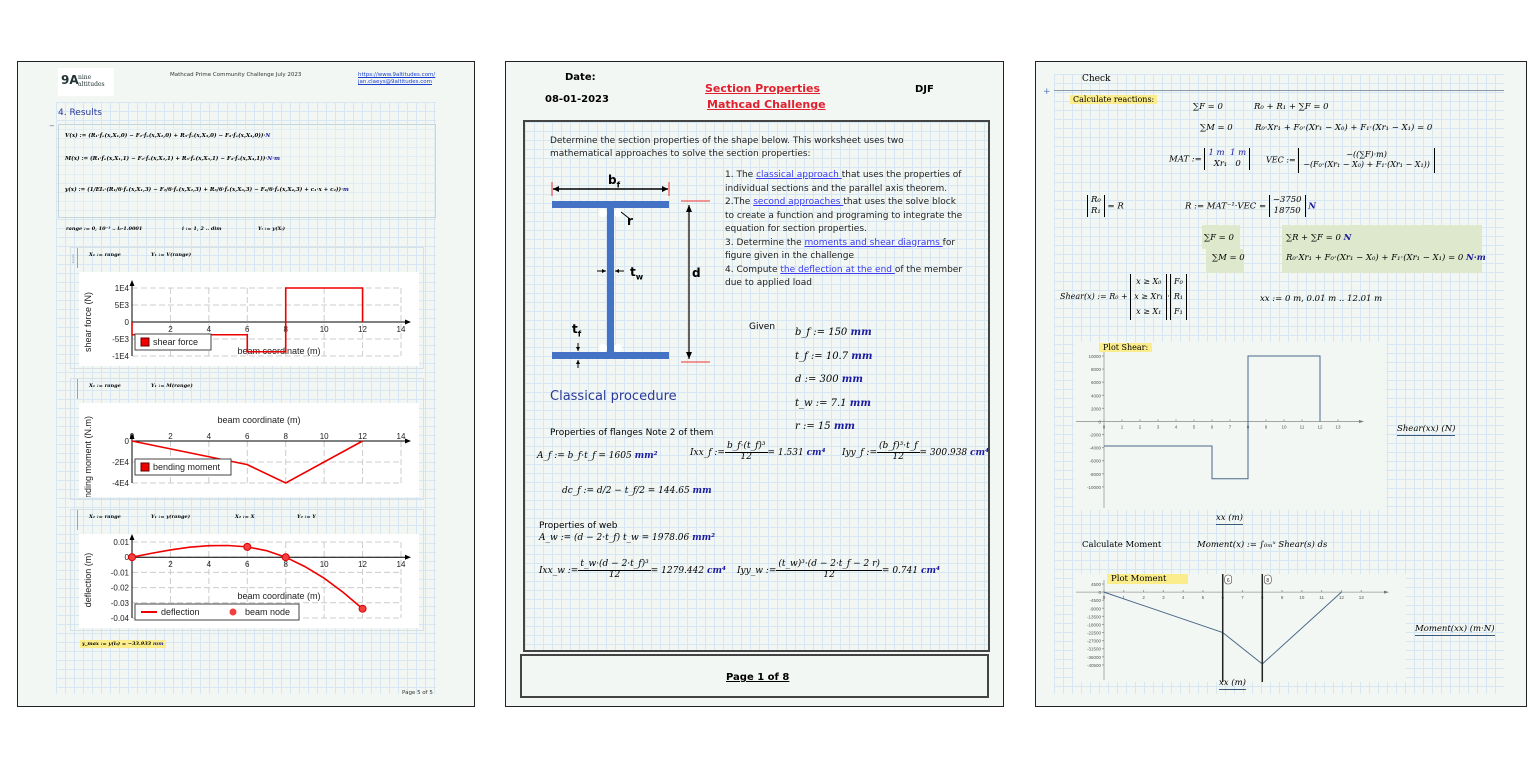  Describe the element at coordinates (1216, 128) in the screenshot. I see `sumM: ∑M = 0` at that location.